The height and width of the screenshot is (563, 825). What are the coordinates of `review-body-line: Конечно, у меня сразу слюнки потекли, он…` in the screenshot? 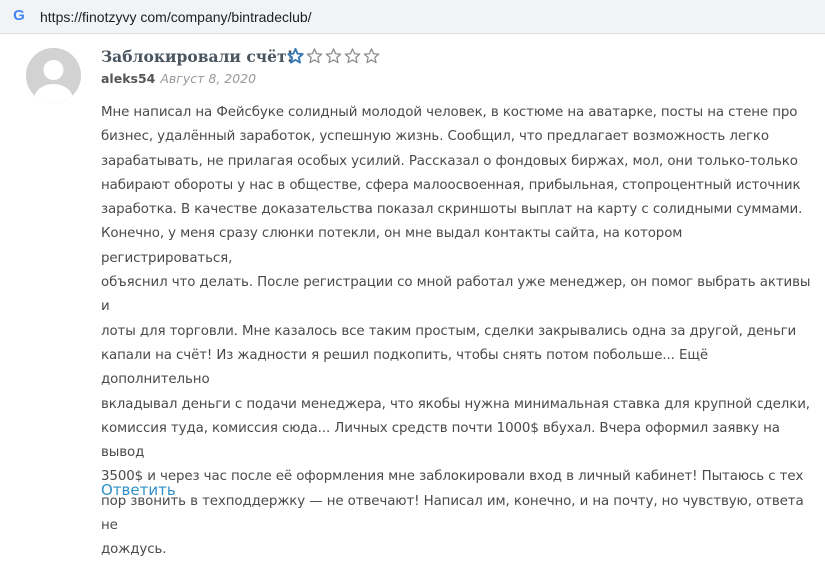 It's located at (392, 246).